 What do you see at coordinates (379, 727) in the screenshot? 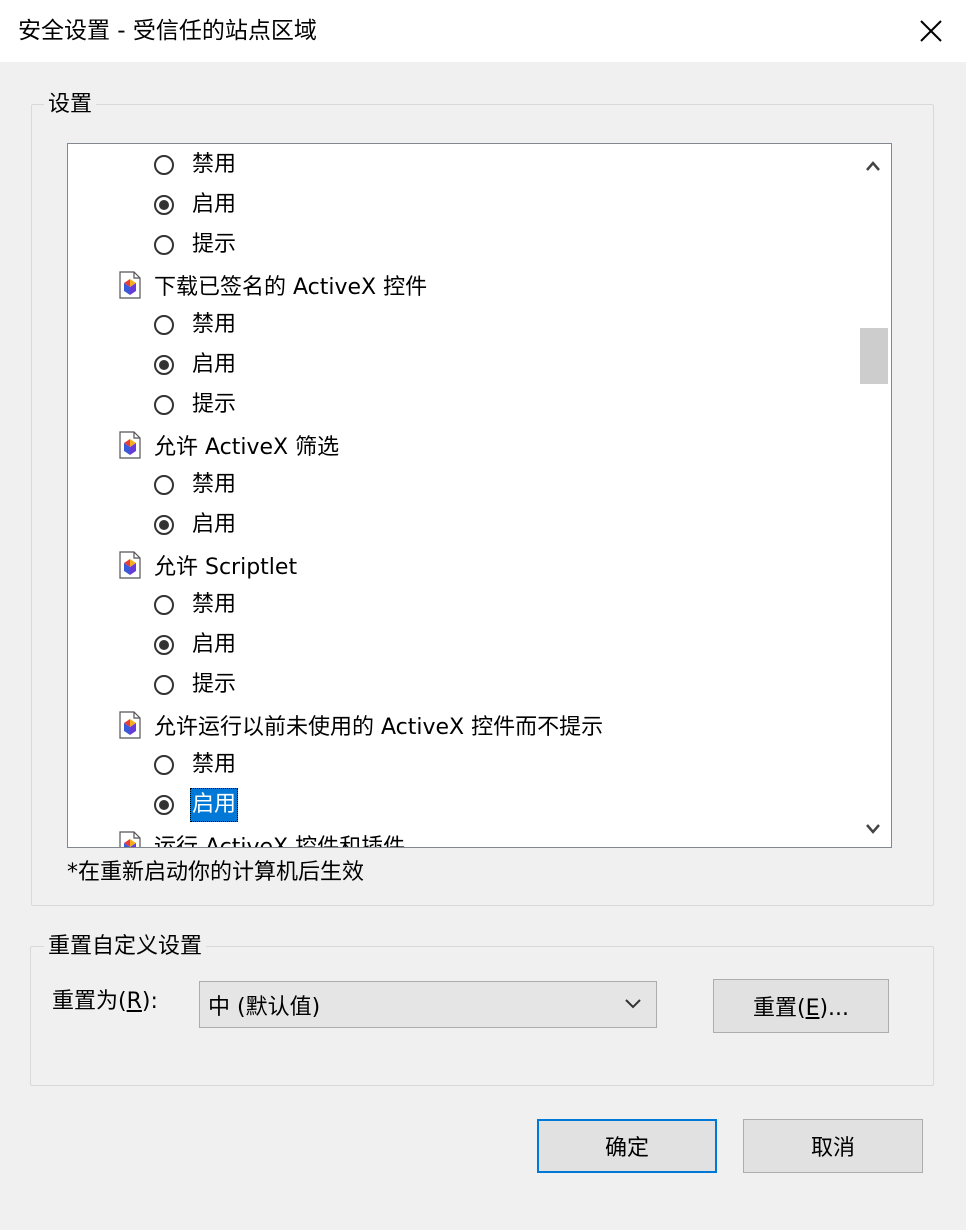
I see `setting-heading-label: 允许运行以前未使用的 ActiveX 控件而不提示` at bounding box center [379, 727].